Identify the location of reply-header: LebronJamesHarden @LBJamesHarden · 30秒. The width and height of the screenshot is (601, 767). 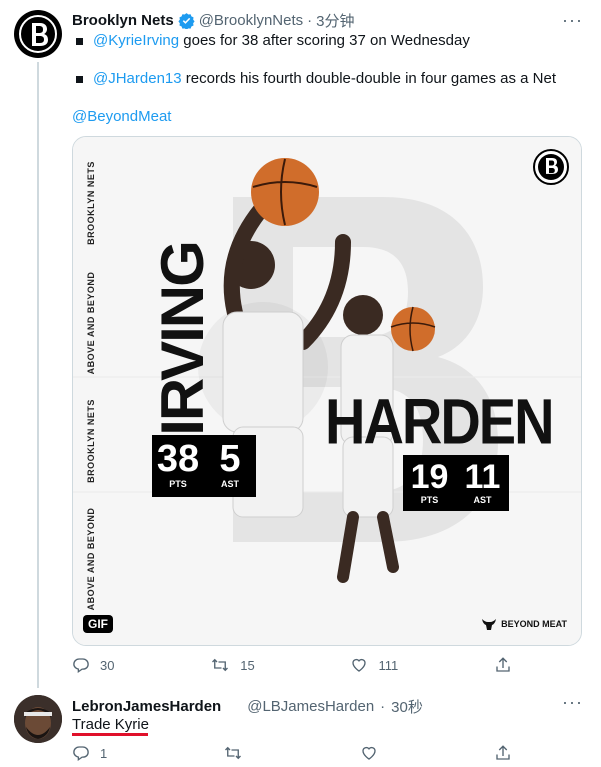
(247, 706).